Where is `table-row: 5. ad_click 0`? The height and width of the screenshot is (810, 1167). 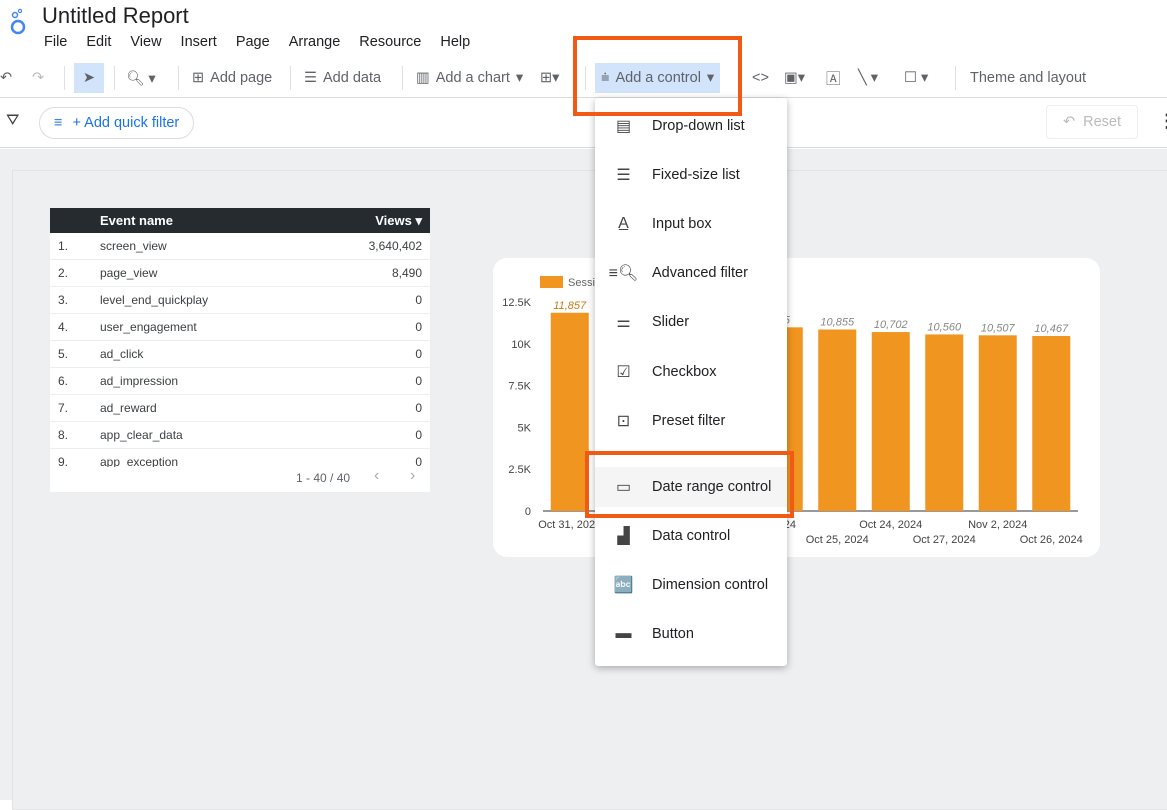 table-row: 5. ad_click 0 is located at coordinates (240, 354).